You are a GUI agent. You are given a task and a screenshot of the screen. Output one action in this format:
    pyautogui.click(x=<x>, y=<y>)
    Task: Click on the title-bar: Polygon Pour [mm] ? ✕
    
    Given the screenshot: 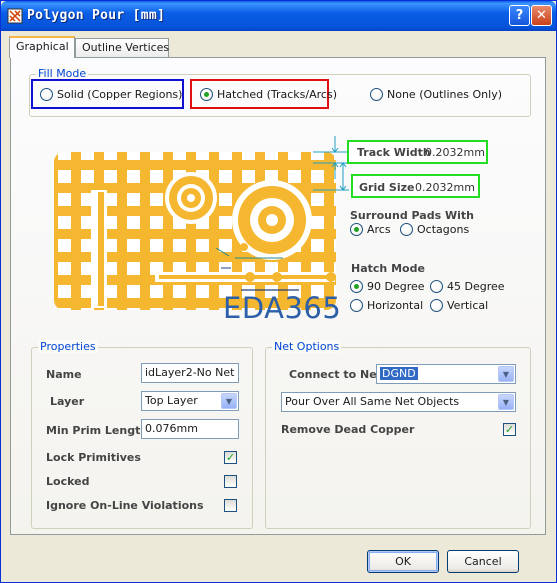 What is the action you would take?
    pyautogui.click(x=278, y=16)
    